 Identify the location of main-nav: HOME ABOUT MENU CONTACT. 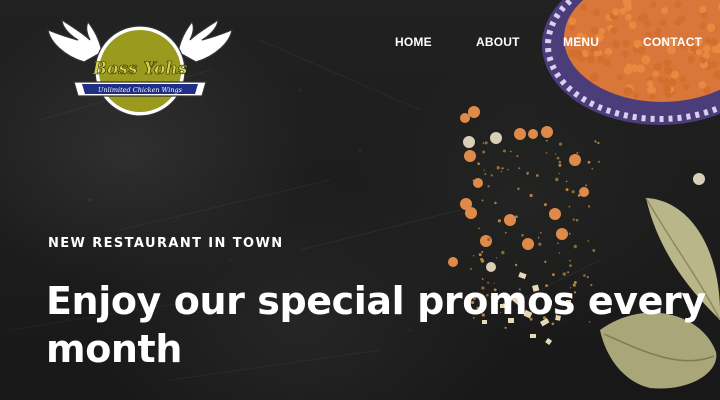
(550, 43).